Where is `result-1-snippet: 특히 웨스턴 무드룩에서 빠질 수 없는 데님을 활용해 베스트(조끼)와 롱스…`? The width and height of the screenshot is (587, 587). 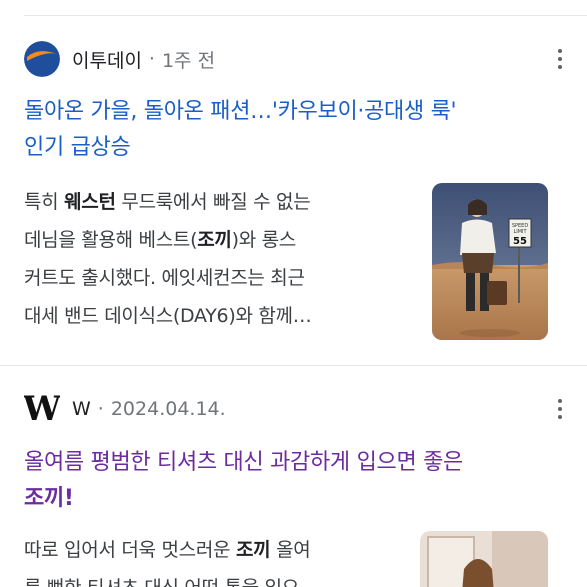
result-1-snippet: 특히 웨스턴 무드룩에서 빠질 수 없는 데님을 활용해 베스트(조끼)와 롱스… is located at coordinates (168, 259).